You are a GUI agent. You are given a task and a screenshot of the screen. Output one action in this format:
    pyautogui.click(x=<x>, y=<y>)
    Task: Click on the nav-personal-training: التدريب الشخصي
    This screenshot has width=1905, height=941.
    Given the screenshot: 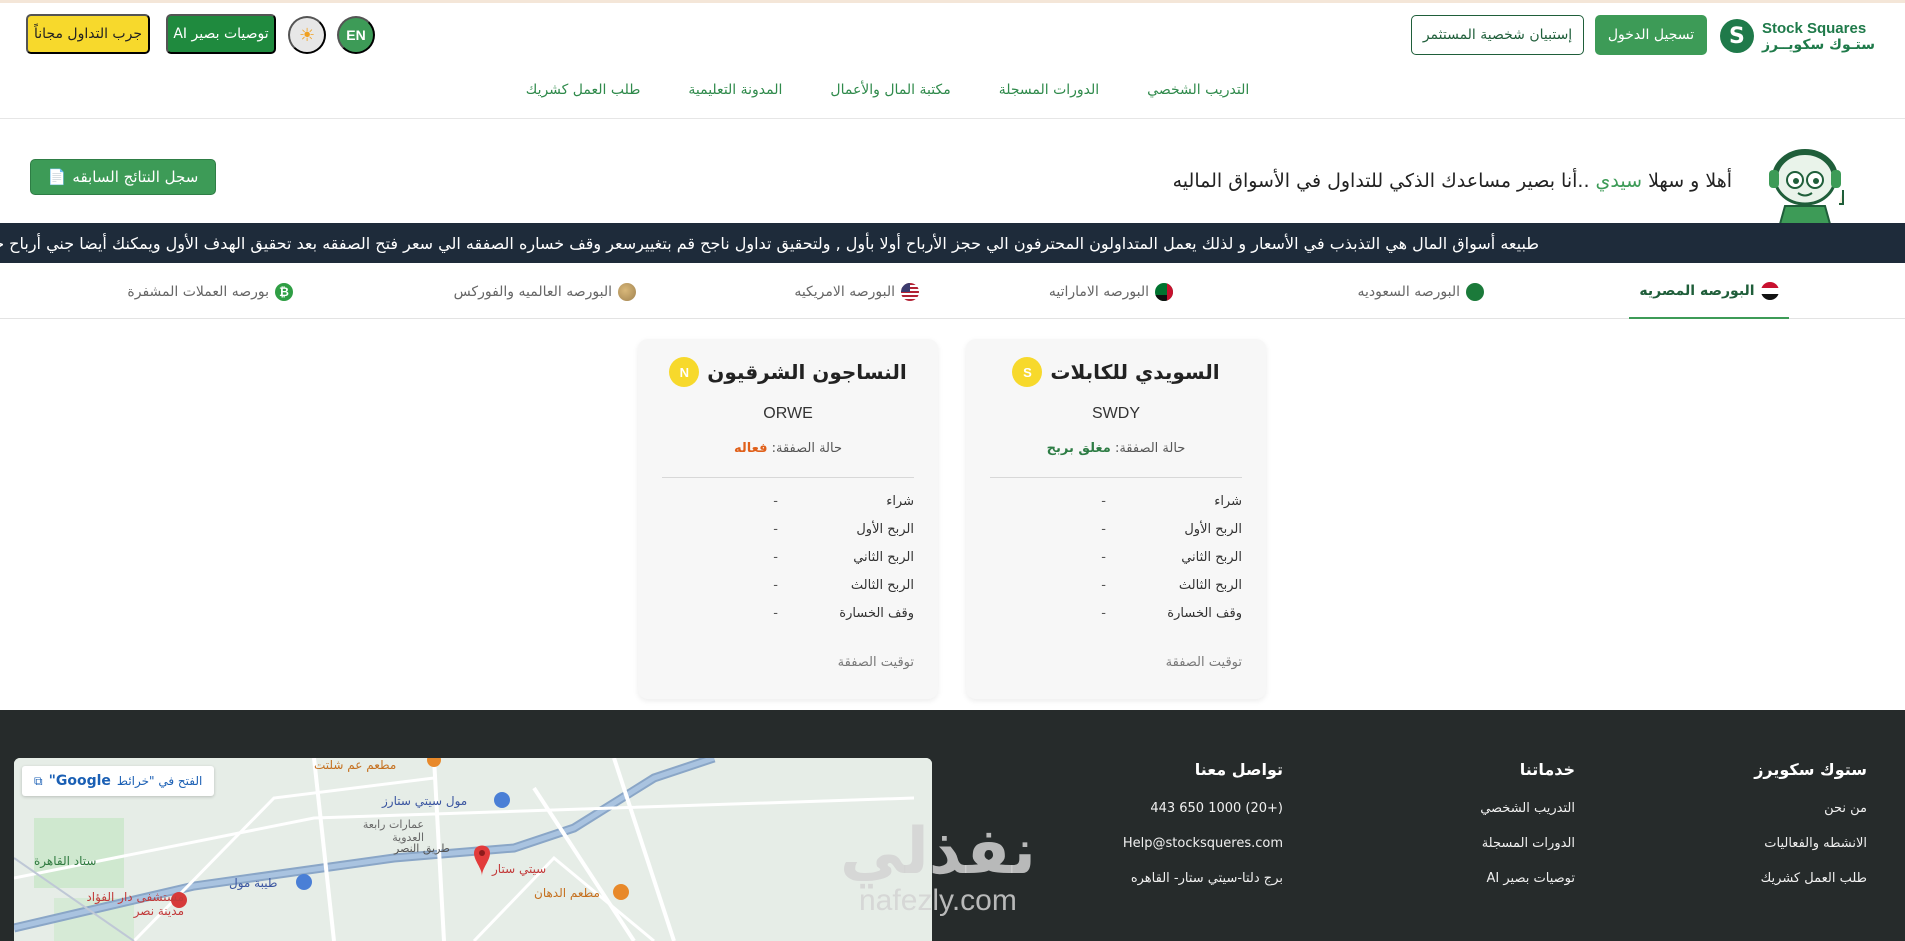 What is the action you would take?
    pyautogui.click(x=1198, y=90)
    